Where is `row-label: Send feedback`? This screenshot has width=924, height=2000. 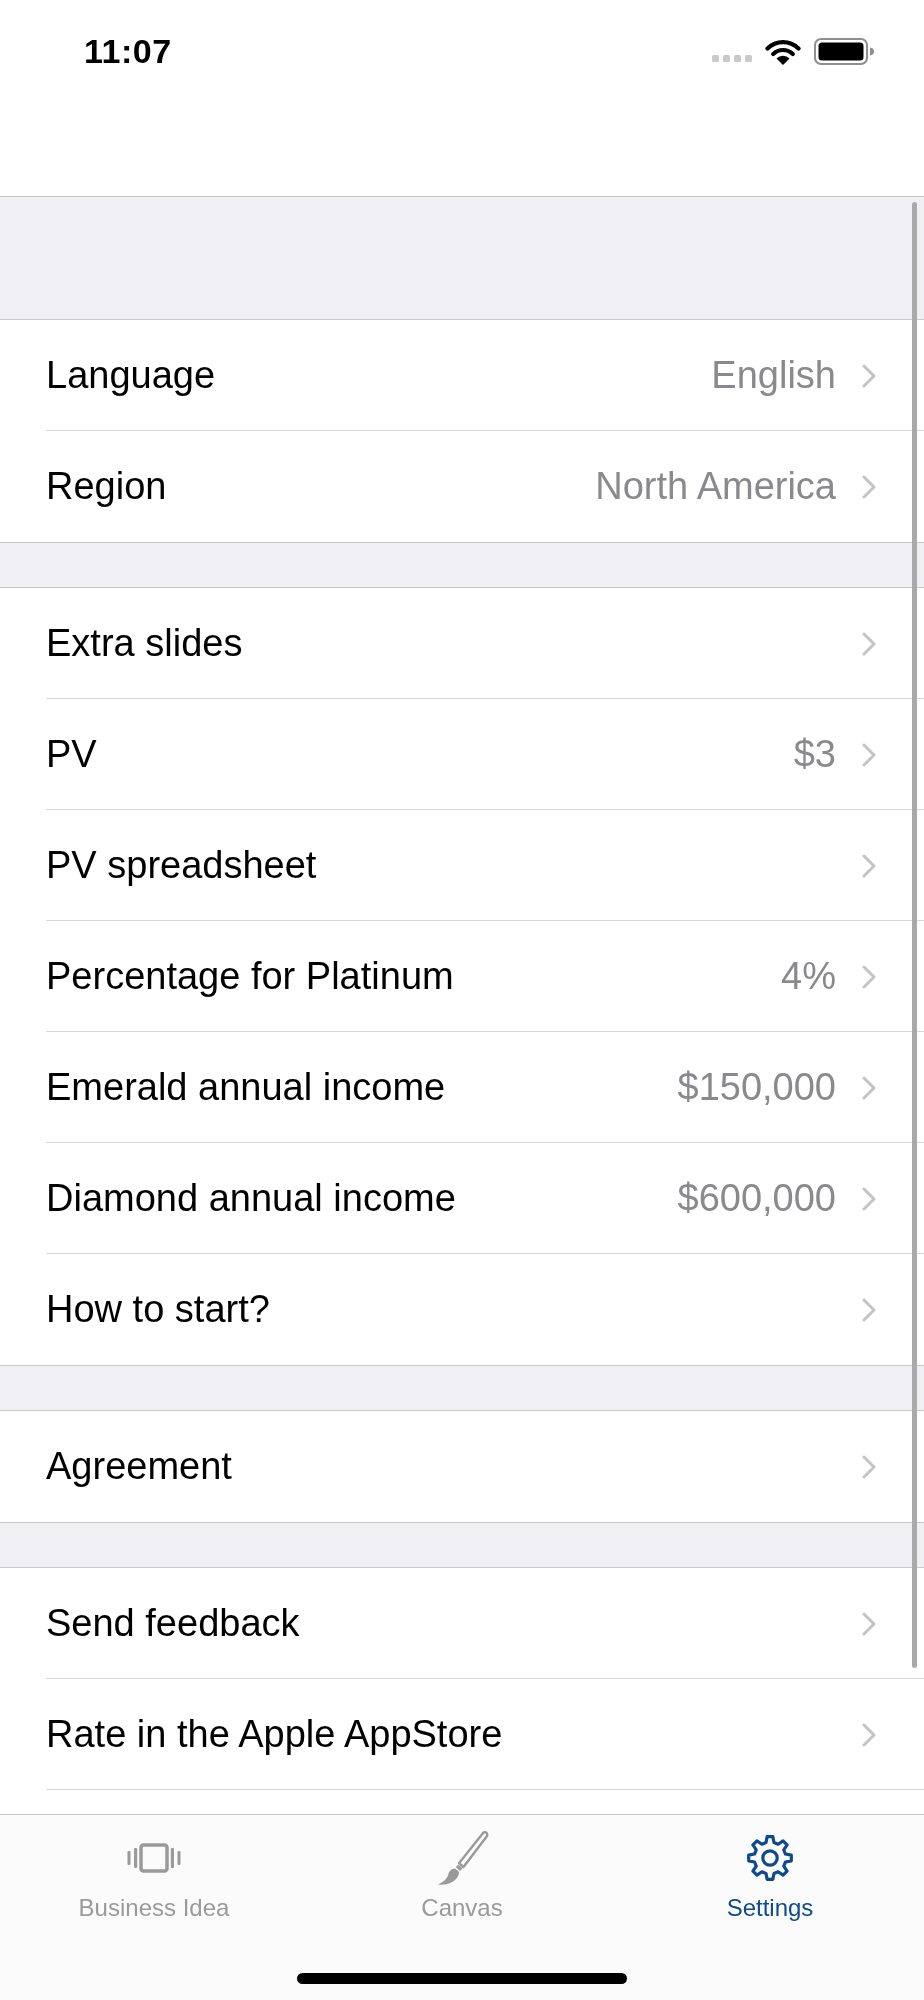
row-label: Send feedback is located at coordinates (173, 1623).